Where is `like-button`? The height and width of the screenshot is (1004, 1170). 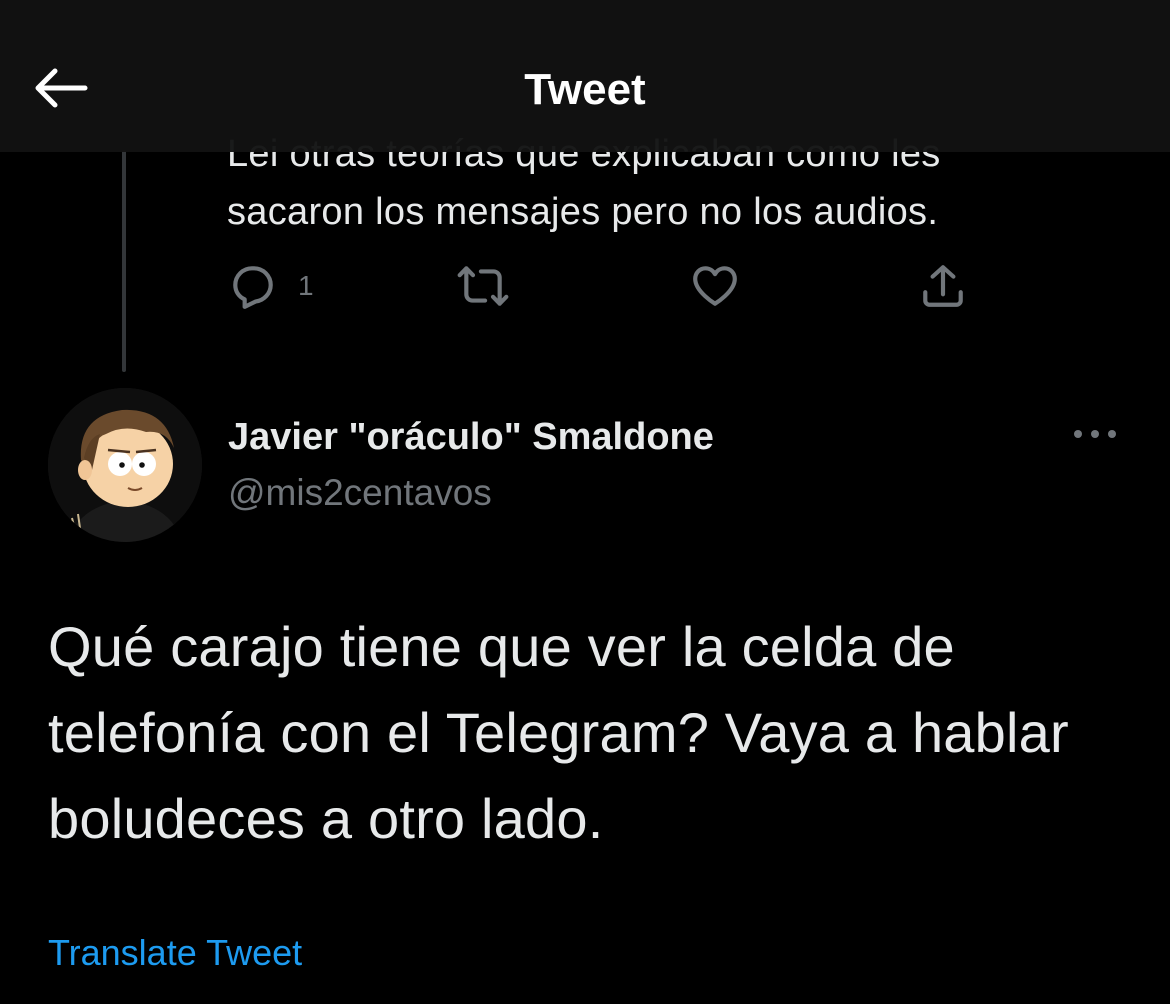 like-button is located at coordinates (715, 286).